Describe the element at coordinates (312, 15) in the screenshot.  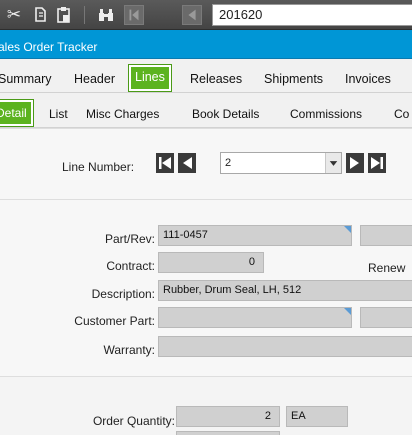
I see `order-number-input: 201620` at that location.